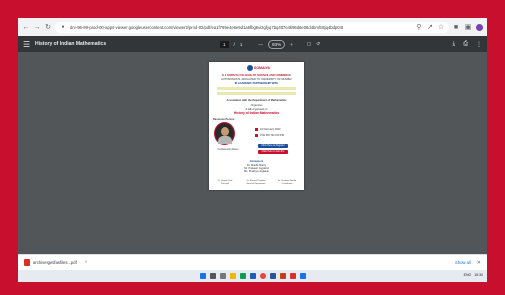 Image resolution: width=505 pixels, height=295 pixels. I want to click on edge-icon, so click(242, 276).